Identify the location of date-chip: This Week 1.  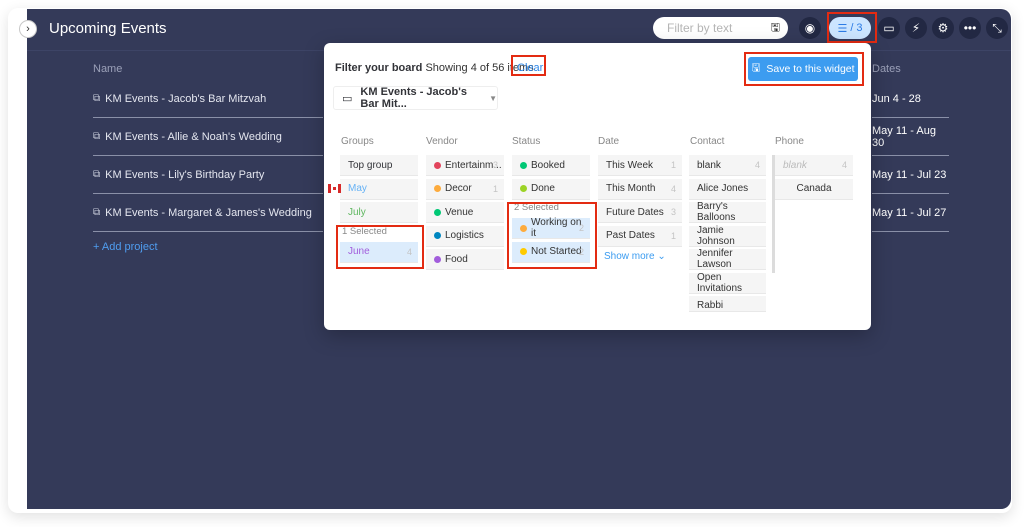
(640, 165).